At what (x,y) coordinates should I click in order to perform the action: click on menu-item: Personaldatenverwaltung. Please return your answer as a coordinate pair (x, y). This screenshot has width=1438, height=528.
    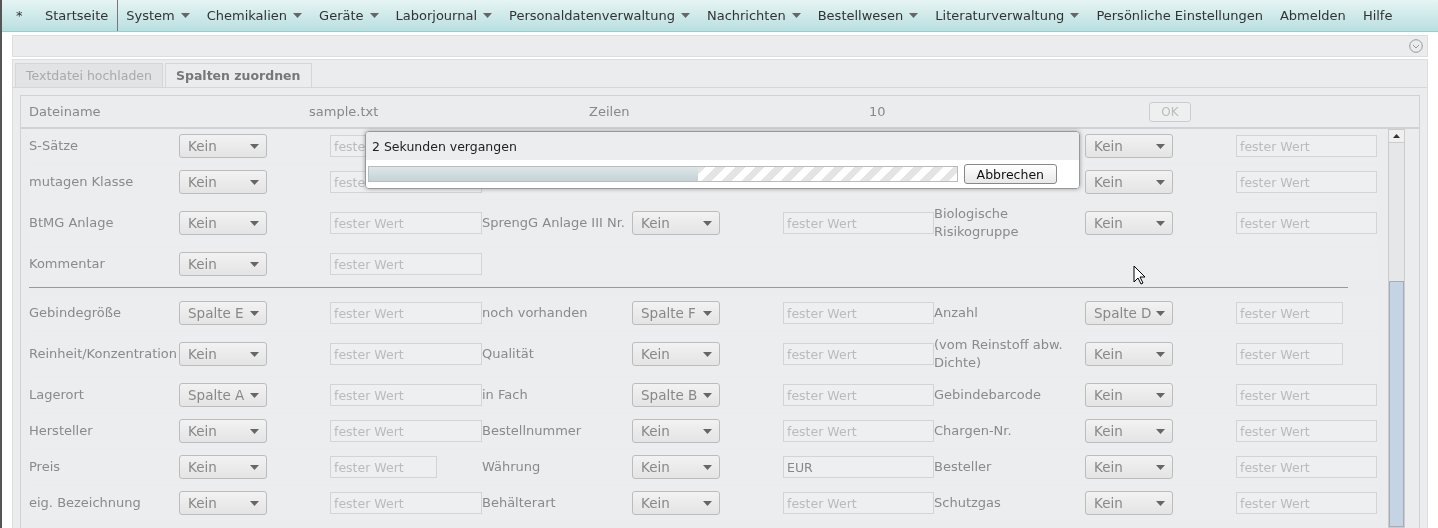
    Looking at the image, I should click on (599, 15).